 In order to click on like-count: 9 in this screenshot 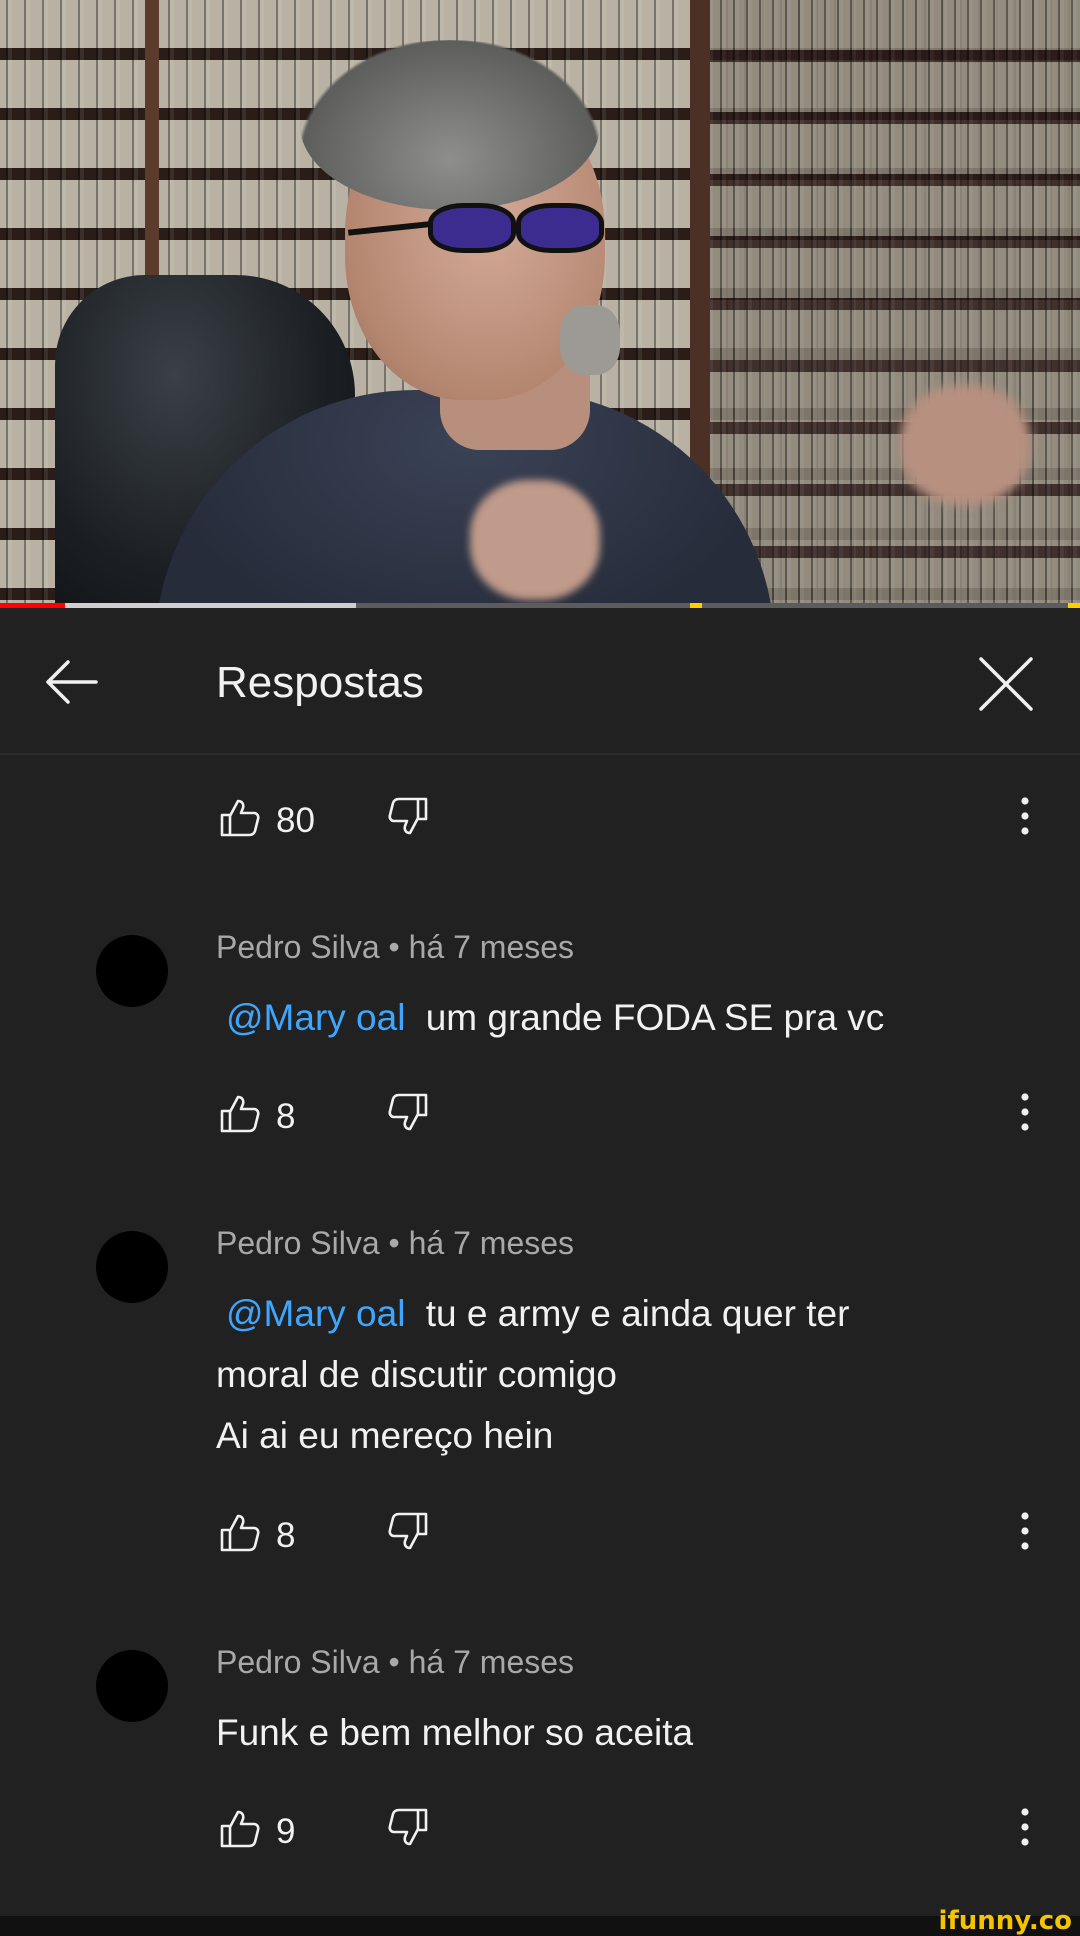, I will do `click(286, 1831)`.